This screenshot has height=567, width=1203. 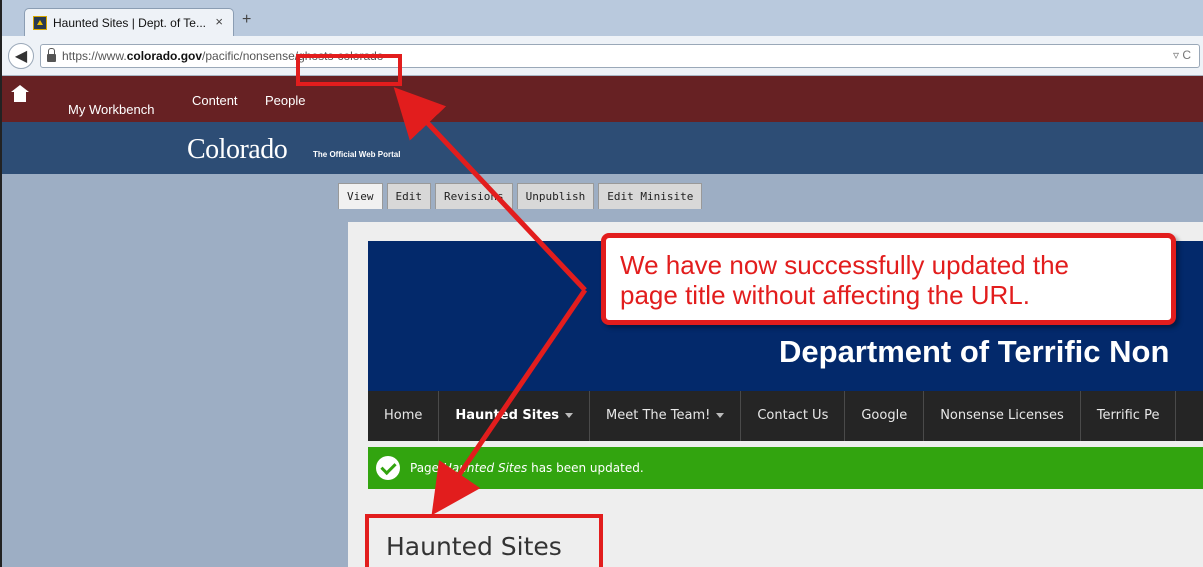 I want to click on callout-line-1: We have now successfully updated the, so click(x=845, y=265).